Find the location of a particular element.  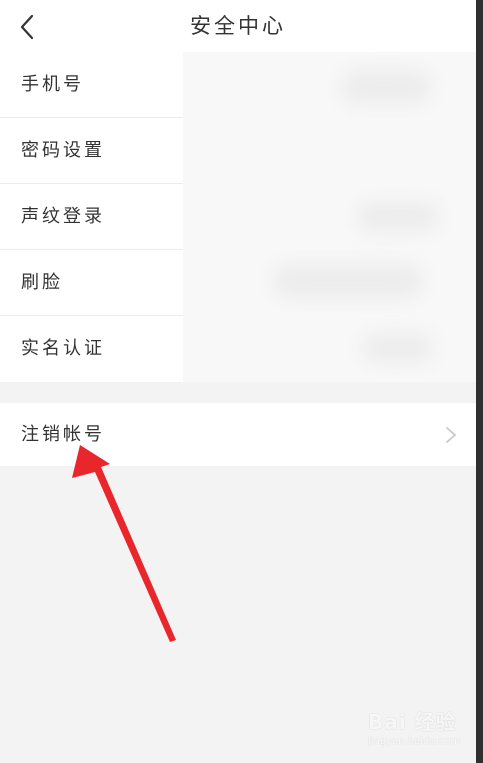

page-title: 安全中心 is located at coordinates (238, 26).